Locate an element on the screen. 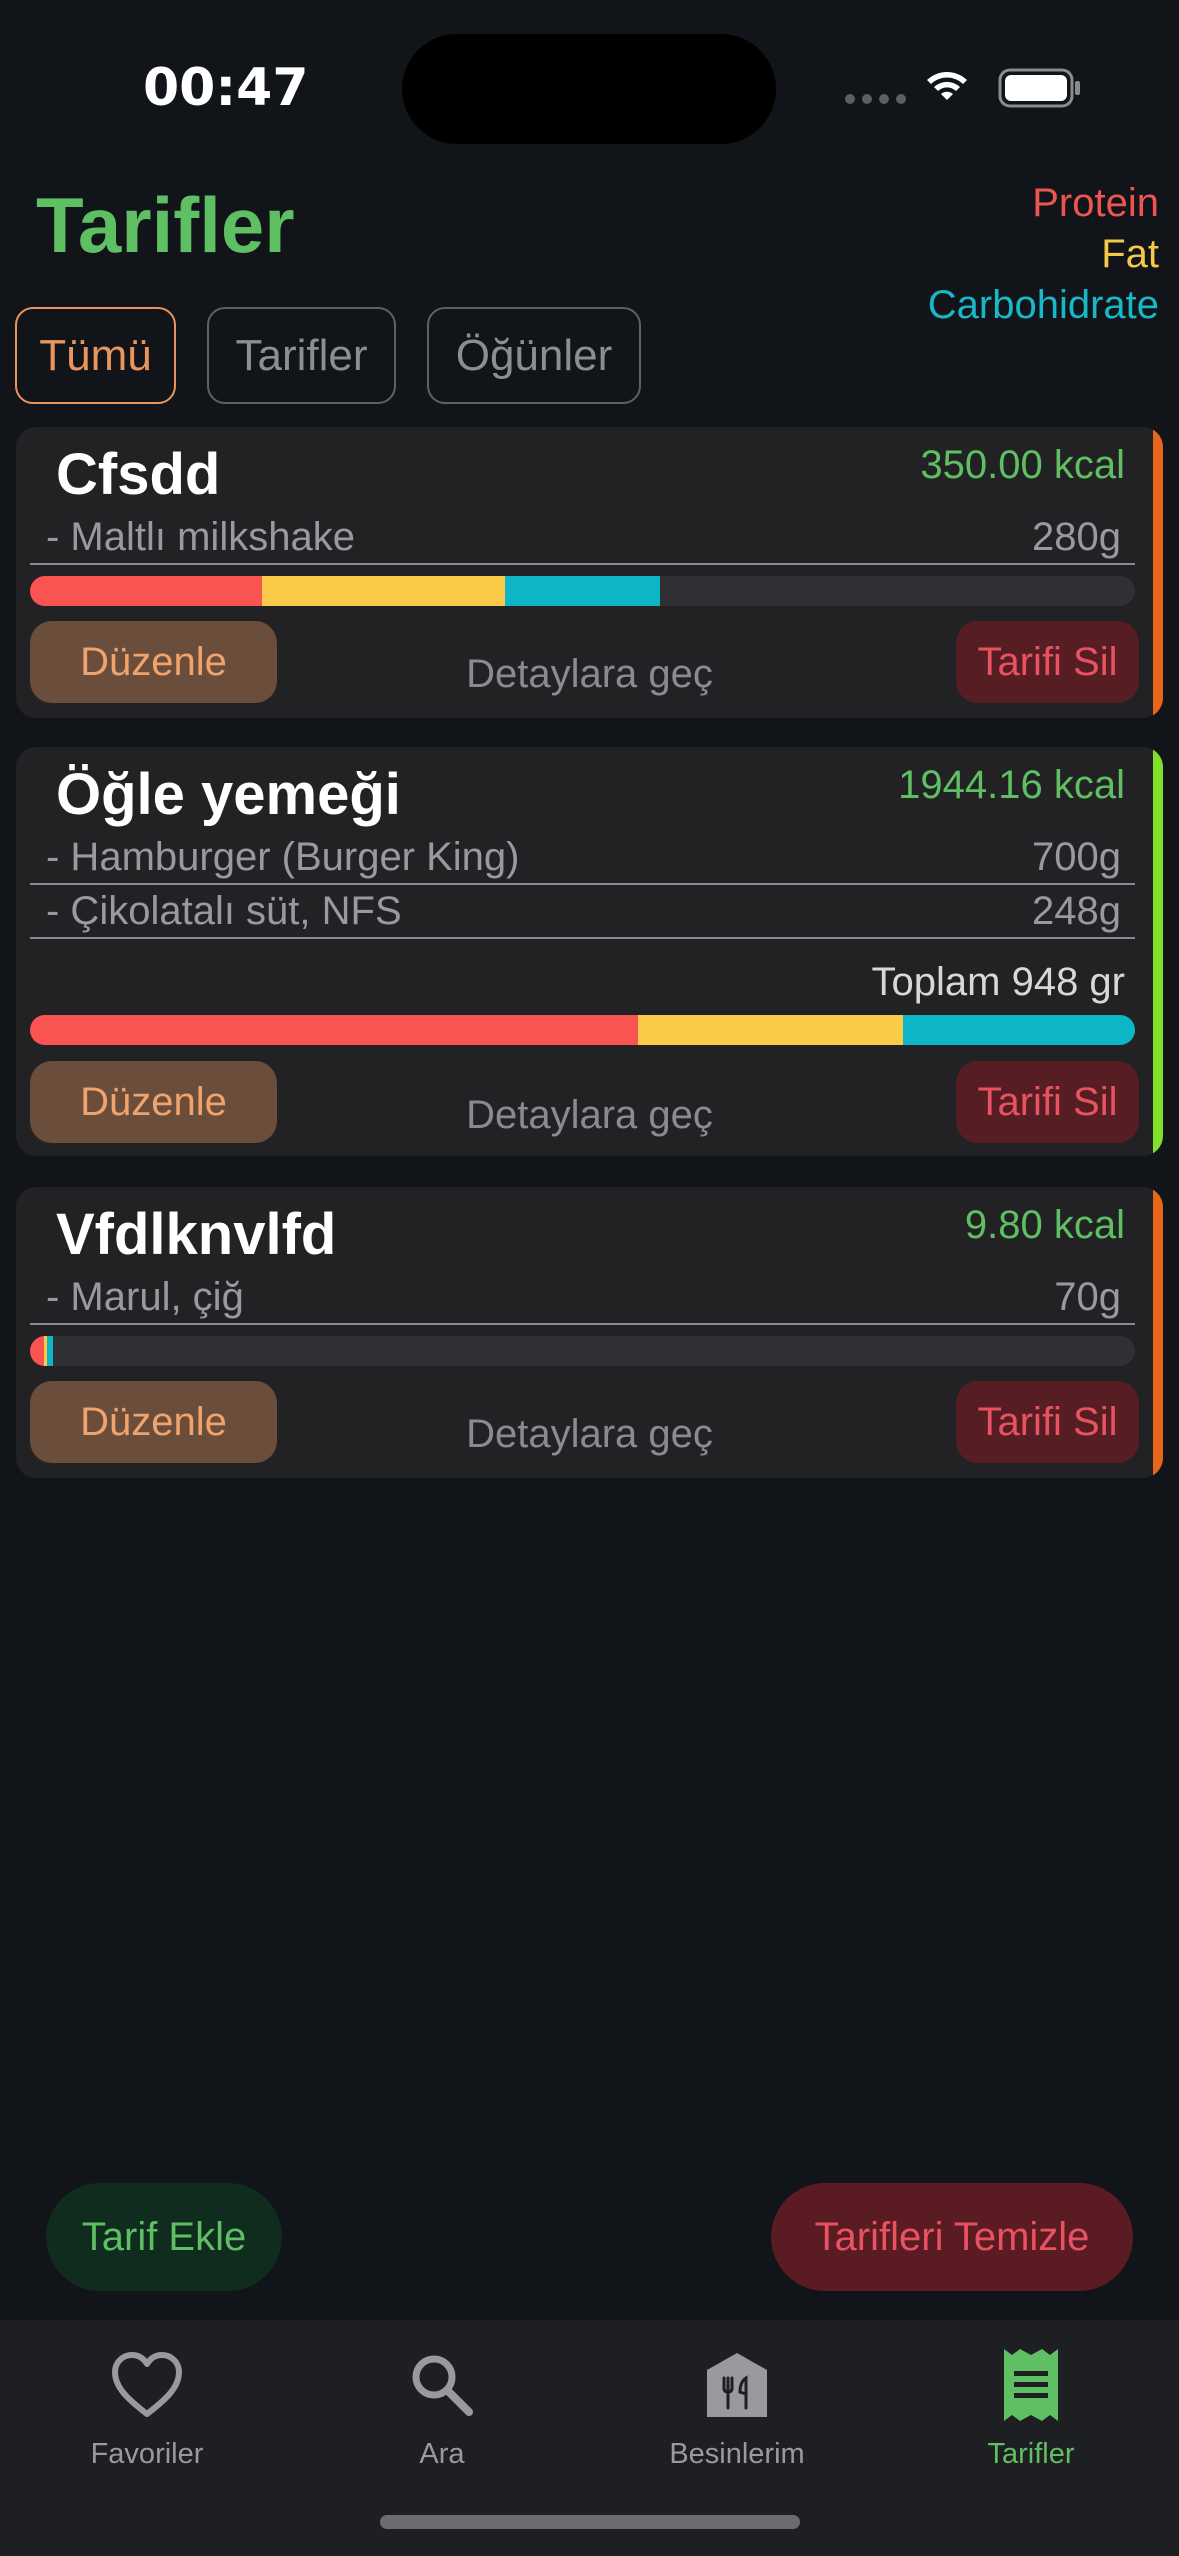 This screenshot has width=1179, height=2556. ingredient-amount: 70g is located at coordinates (1087, 1296).